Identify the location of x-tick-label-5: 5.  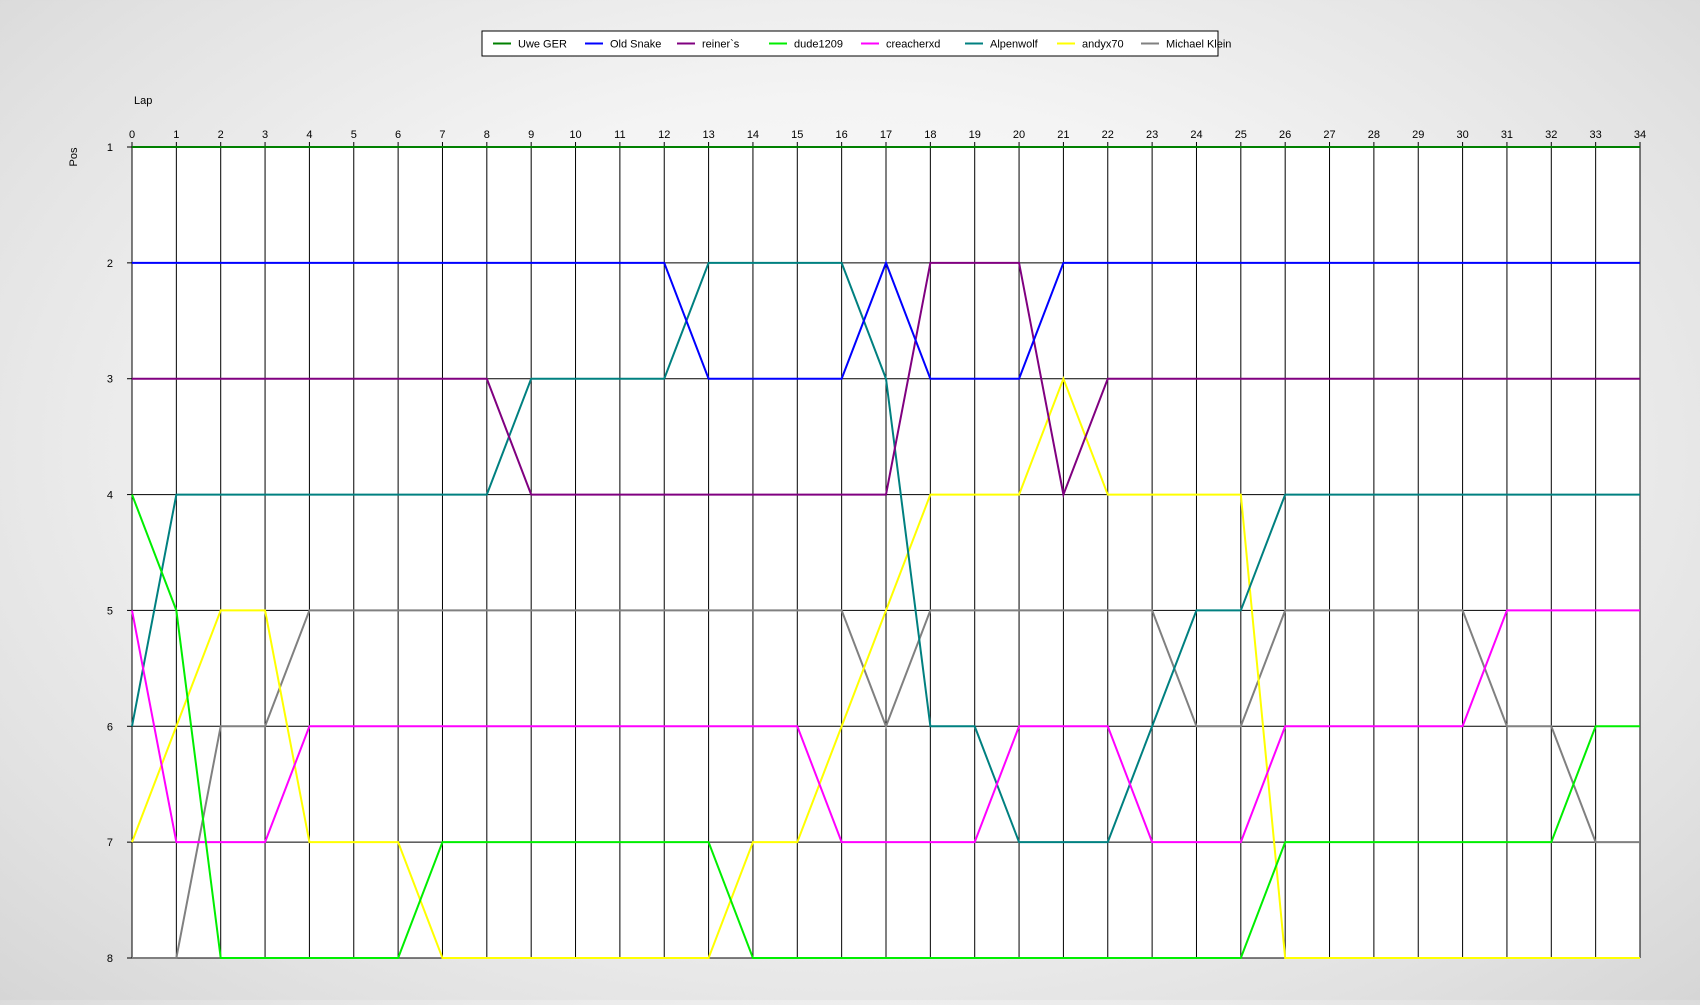
(354, 135).